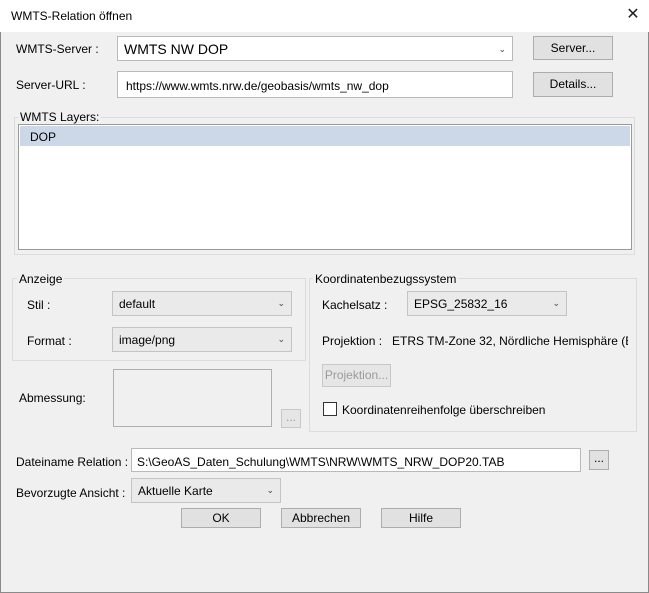 This screenshot has height=593, width=649. I want to click on server-select: WMTS NW DOP ⌄, so click(315, 48).